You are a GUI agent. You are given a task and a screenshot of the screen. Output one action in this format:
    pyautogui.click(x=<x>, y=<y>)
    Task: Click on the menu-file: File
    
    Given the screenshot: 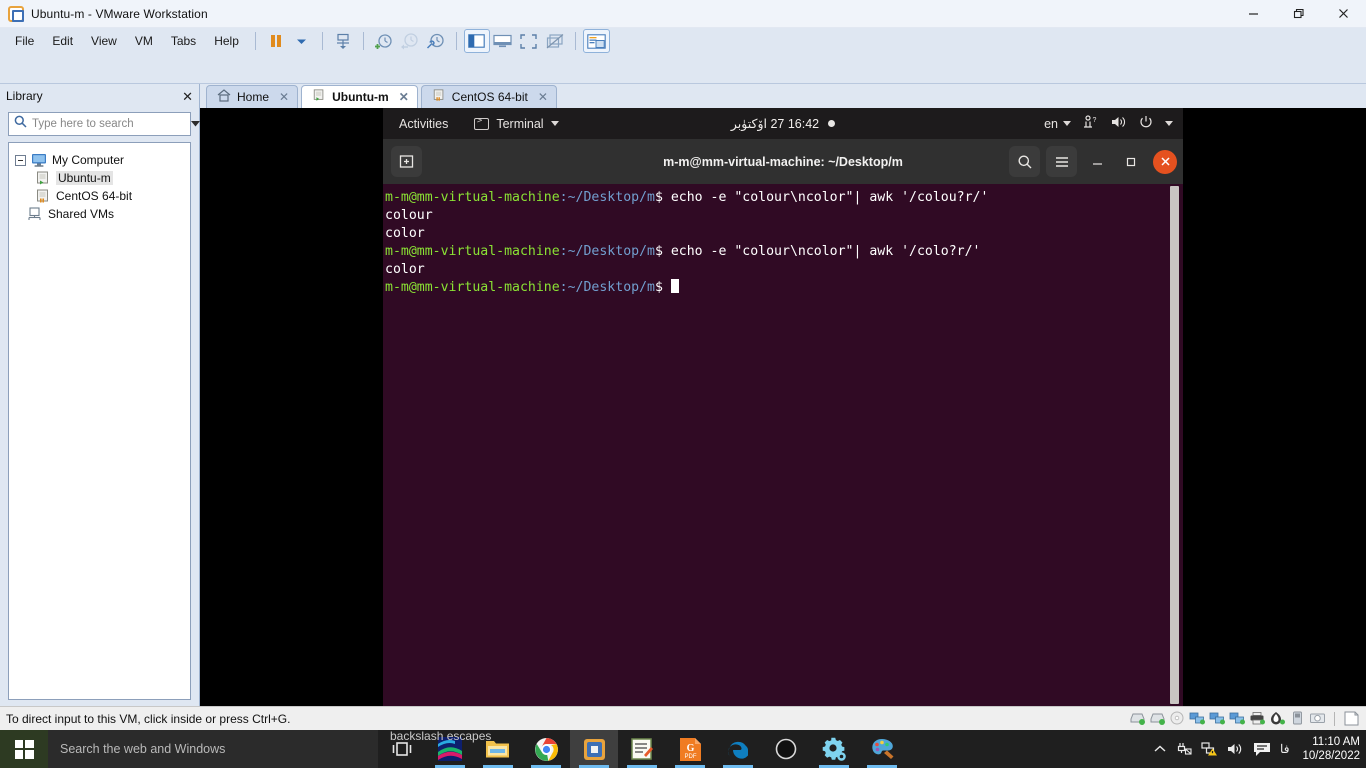 What is the action you would take?
    pyautogui.click(x=24, y=41)
    